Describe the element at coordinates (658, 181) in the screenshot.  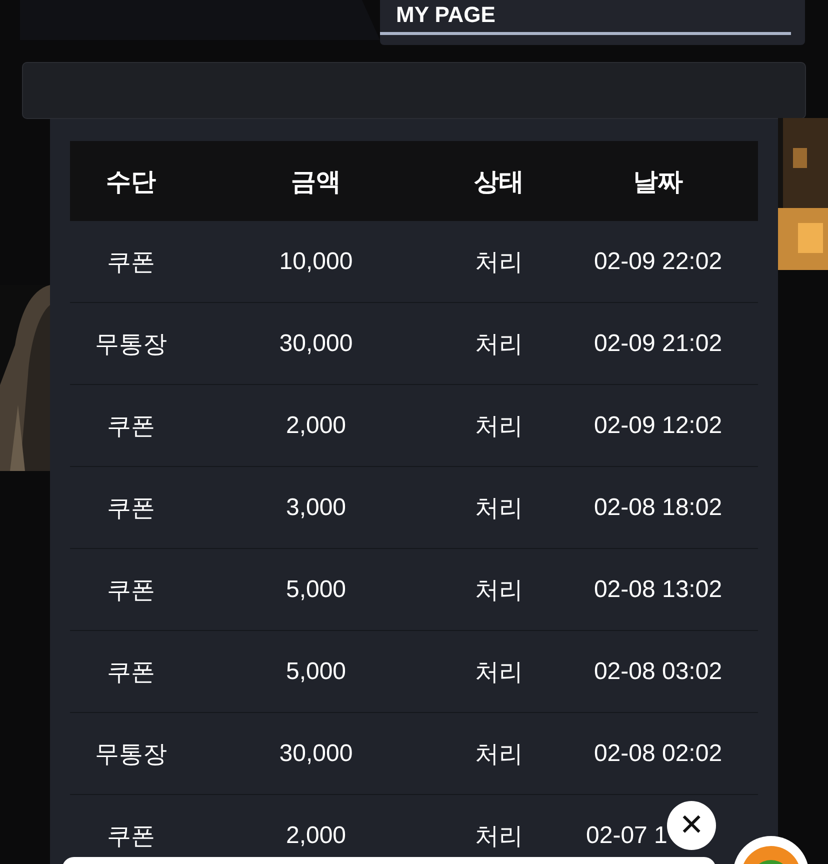
I see `column-header: 날짜` at that location.